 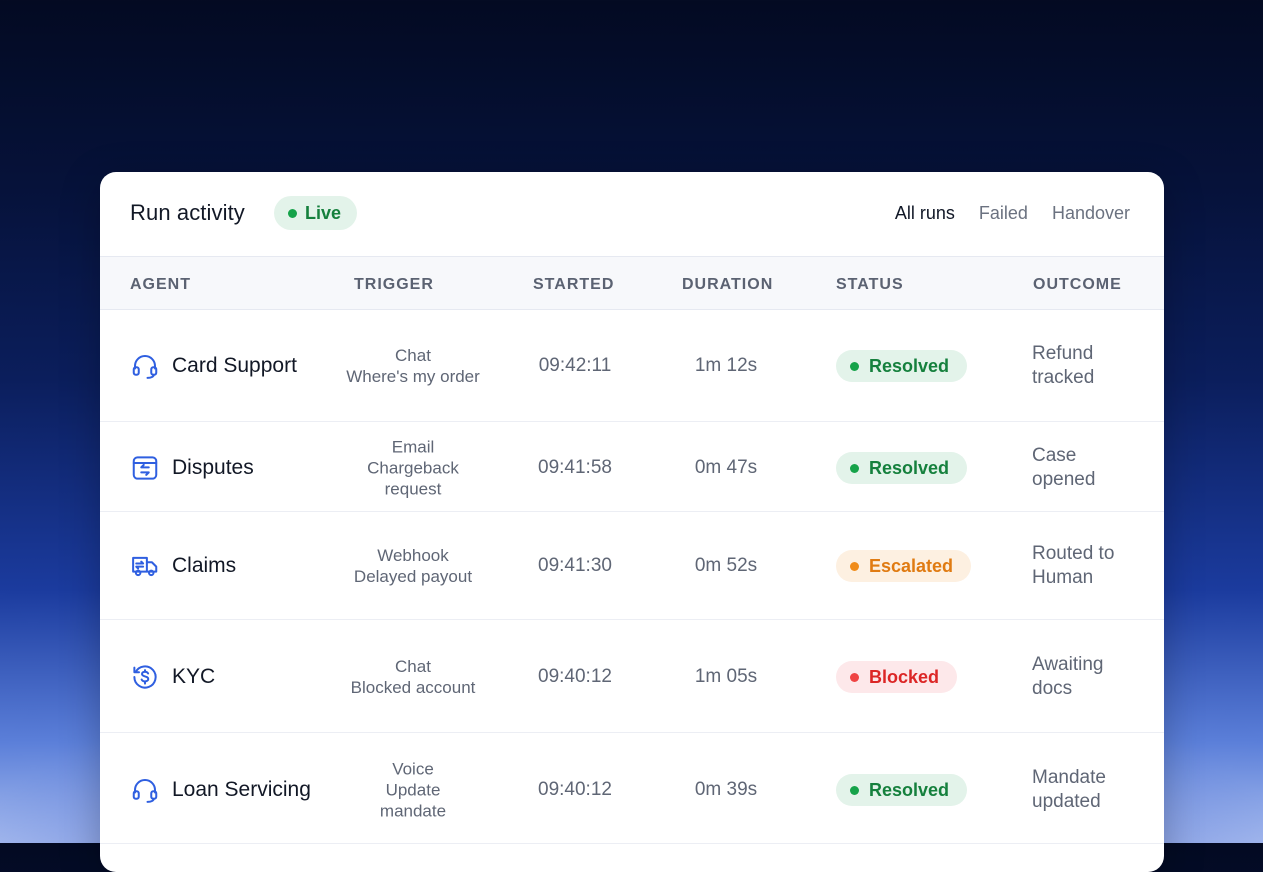 I want to click on column-header-duration: DURATION, so click(x=727, y=285).